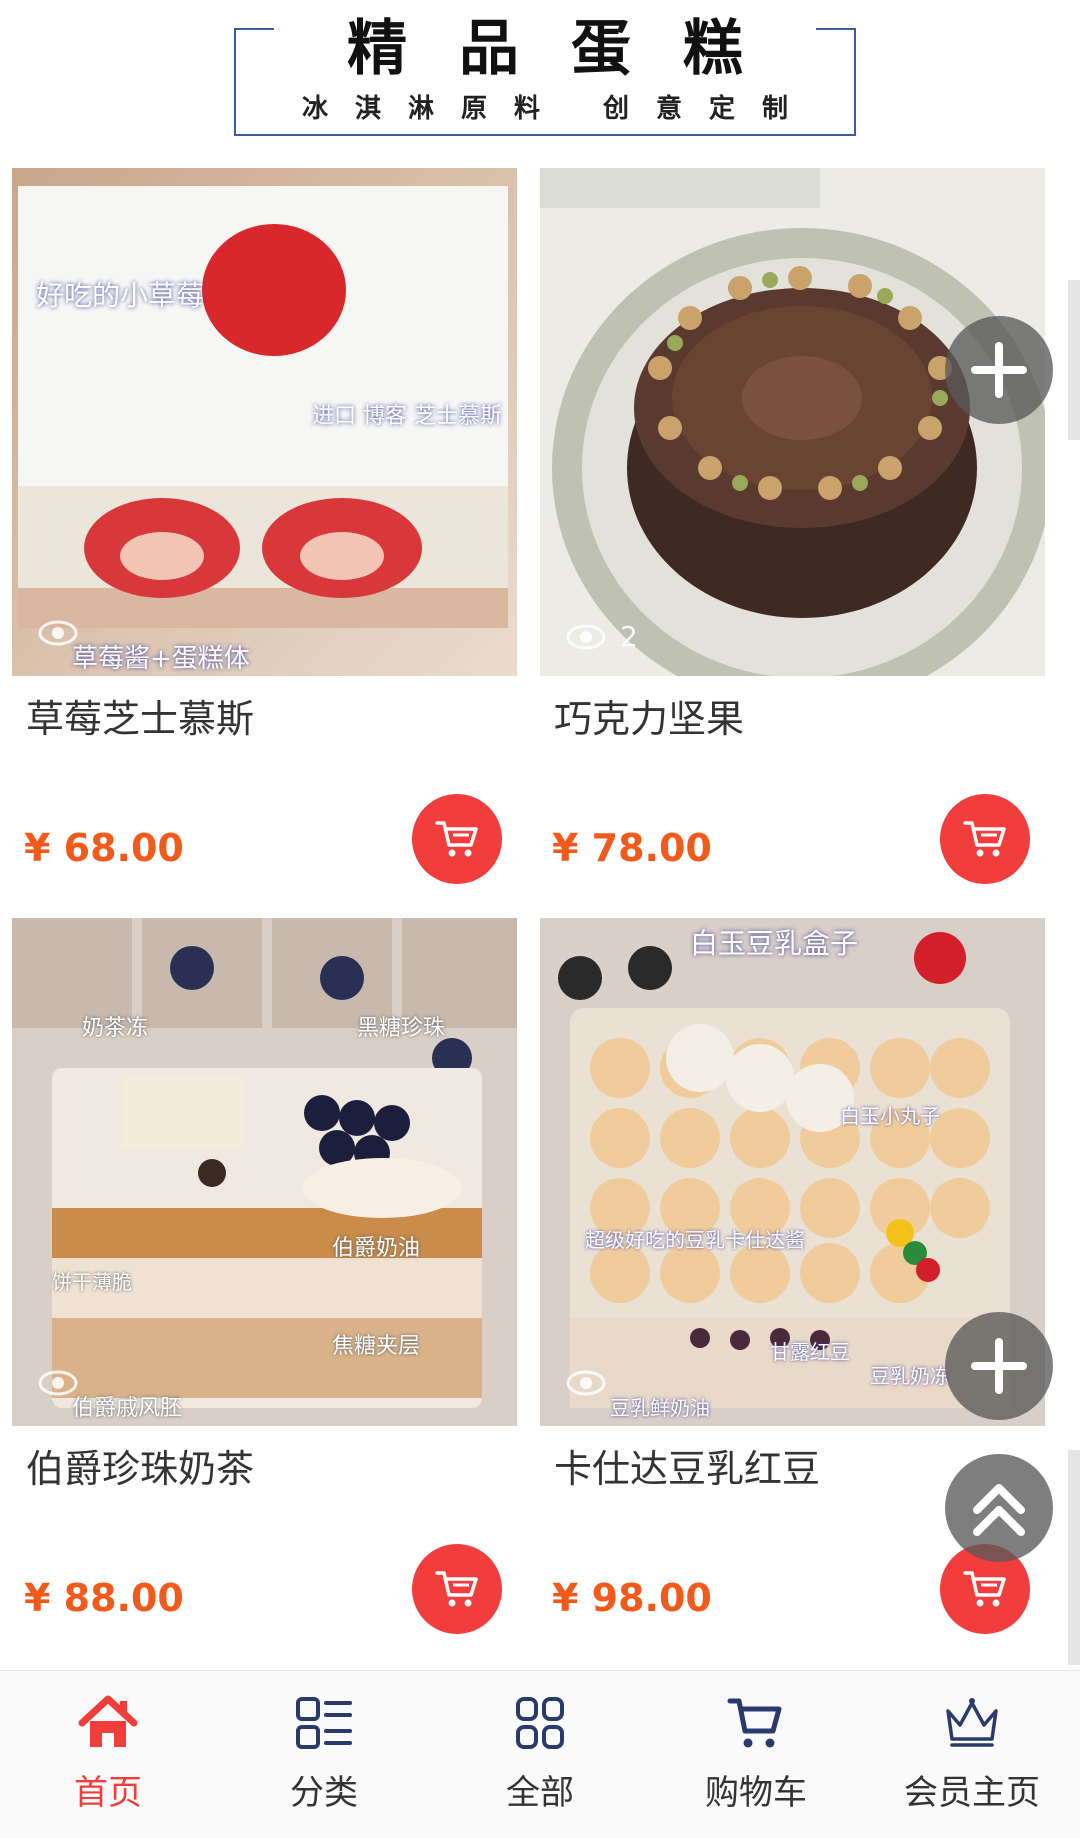  Describe the element at coordinates (407, 416) in the screenshot. I see `overlay-label: 进口 博客 芝士慕斯` at that location.